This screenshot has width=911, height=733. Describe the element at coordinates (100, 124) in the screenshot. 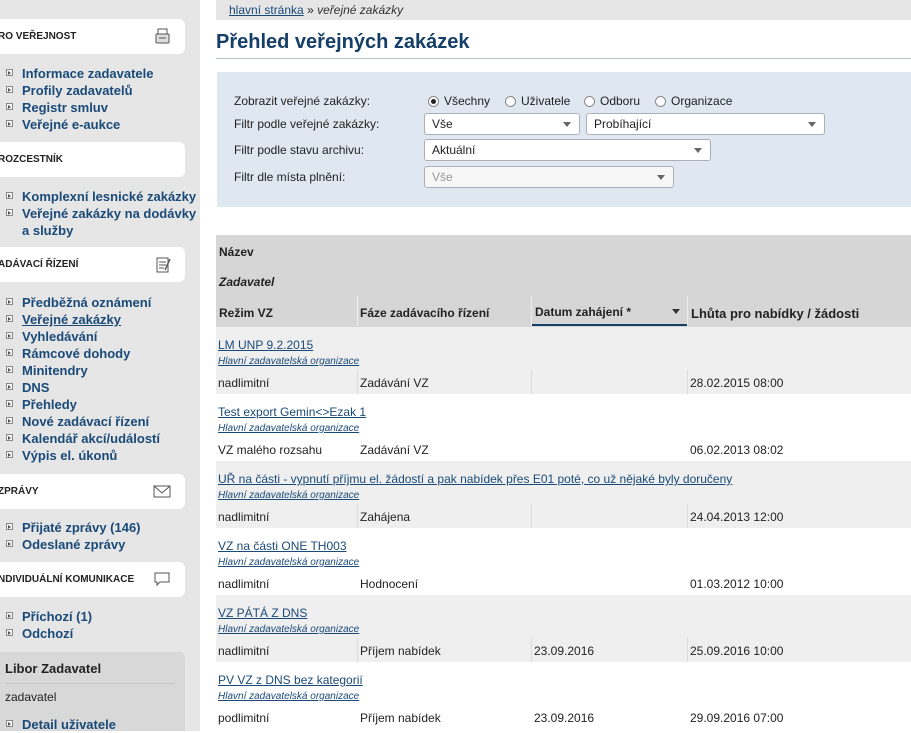

I see `nav-item-verejne-e-aukce: Veřejné e-aukce` at that location.